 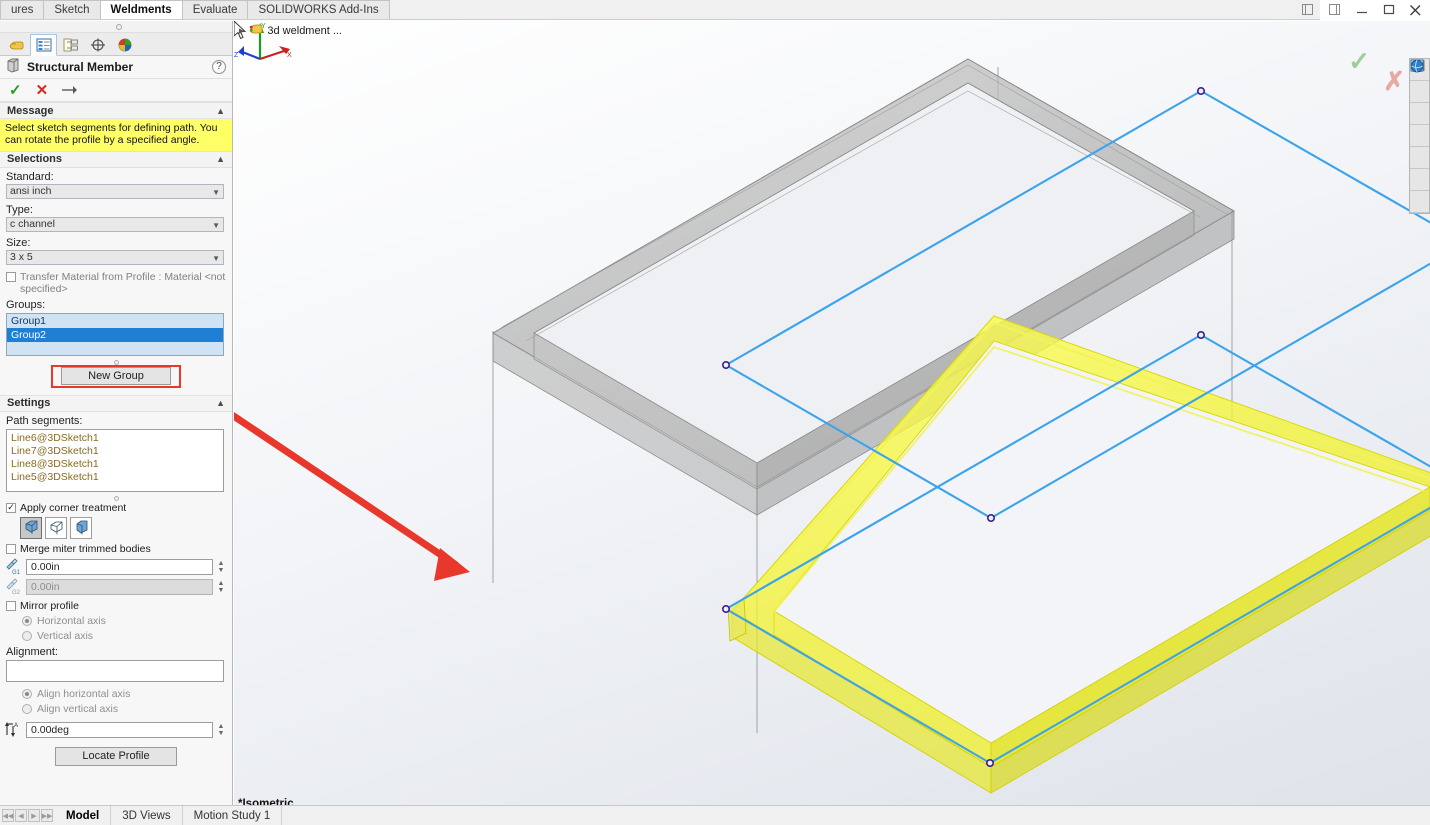 I want to click on new-group-button: New Group, so click(x=116, y=375).